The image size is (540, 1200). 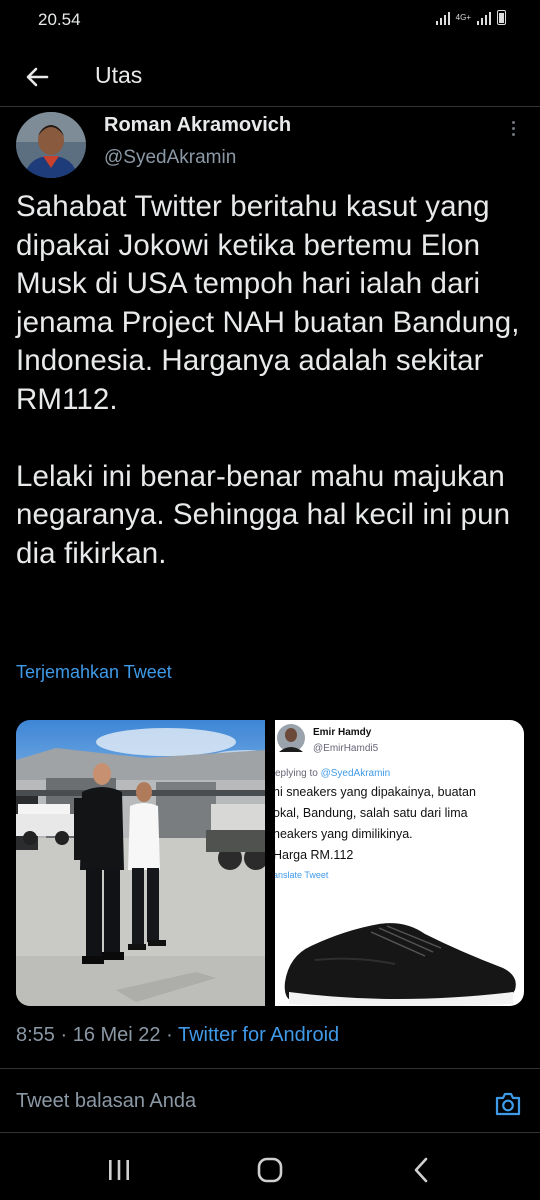 What do you see at coordinates (371, 813) in the screenshot?
I see `embedded-line: okal, Bandung, salah satu dari lima` at bounding box center [371, 813].